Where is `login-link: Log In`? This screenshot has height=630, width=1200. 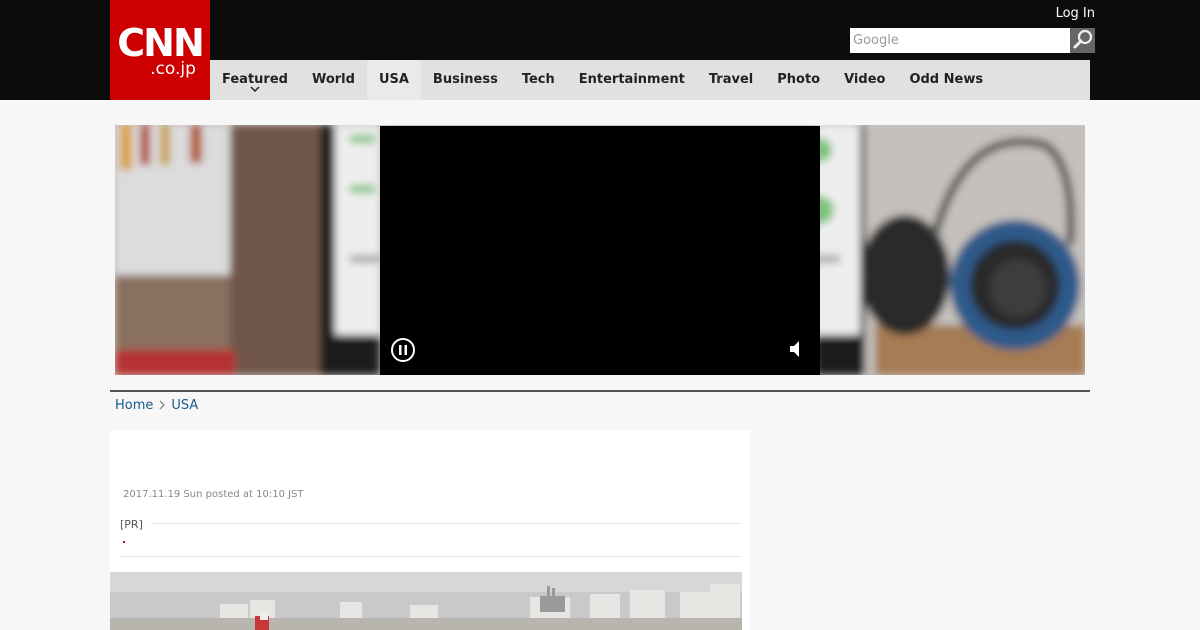 login-link: Log In is located at coordinates (1075, 13).